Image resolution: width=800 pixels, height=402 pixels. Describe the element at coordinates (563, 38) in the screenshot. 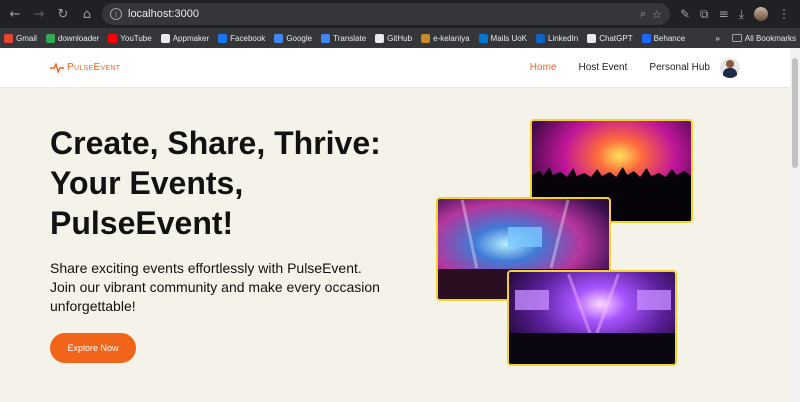

I see `bookmark-label: LinkedIn` at that location.